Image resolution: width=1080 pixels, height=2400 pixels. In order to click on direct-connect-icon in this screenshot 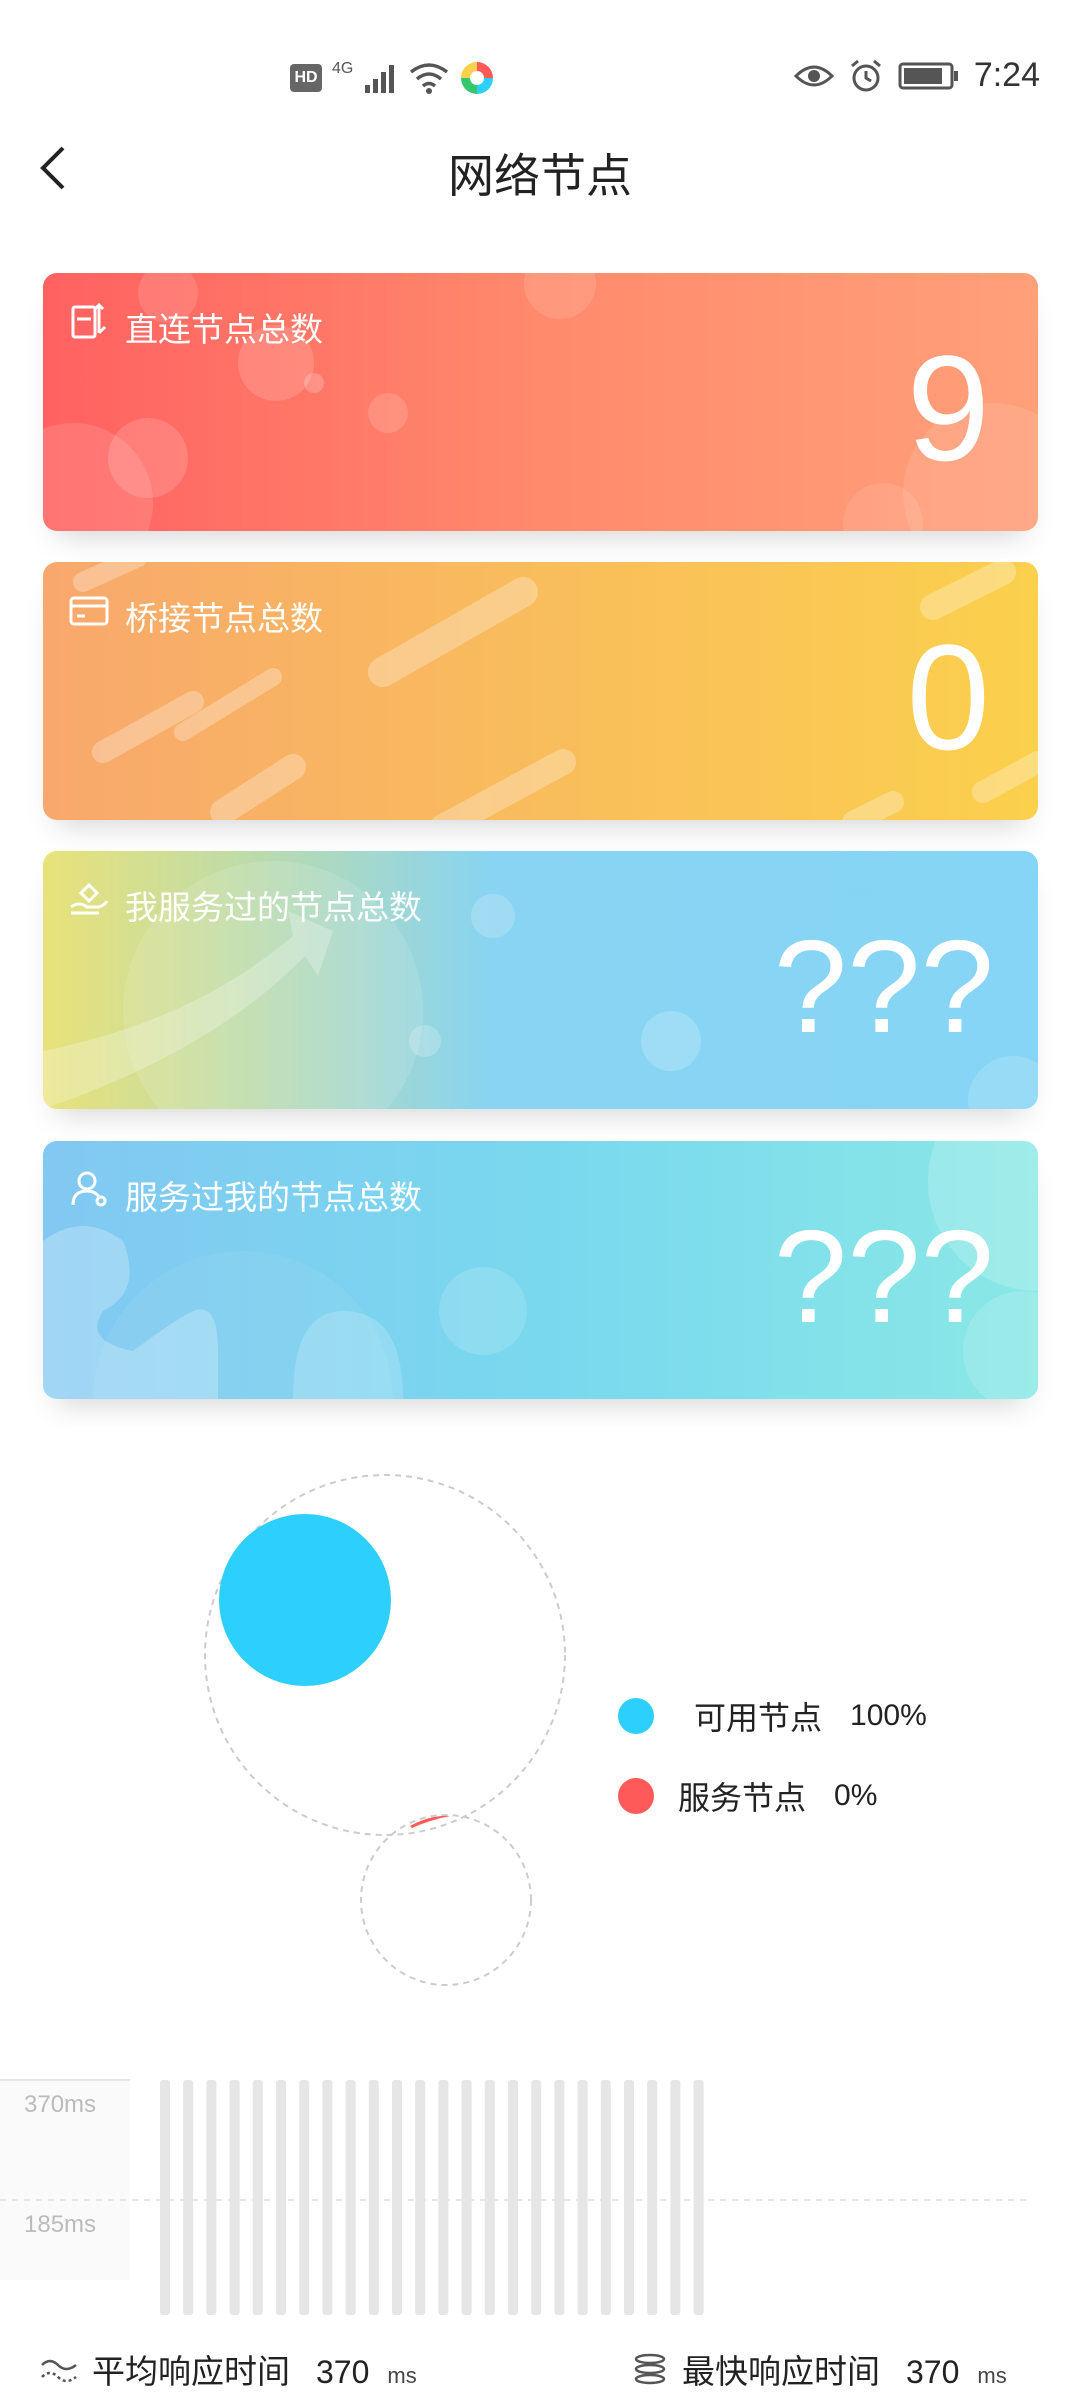, I will do `click(89, 320)`.